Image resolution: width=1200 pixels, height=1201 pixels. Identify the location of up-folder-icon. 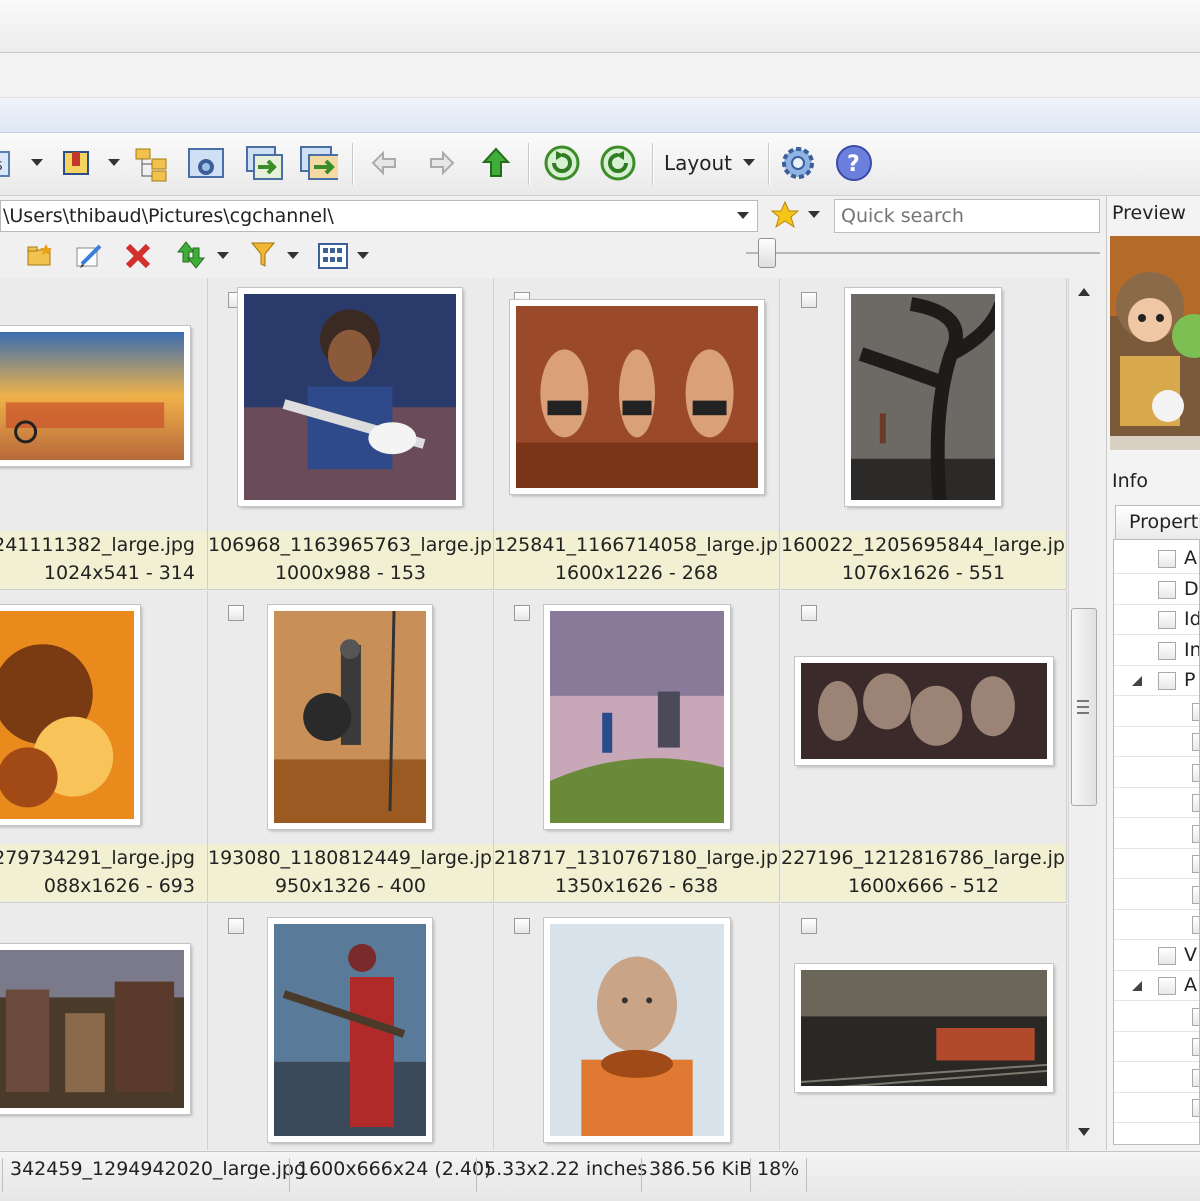
(496, 163).